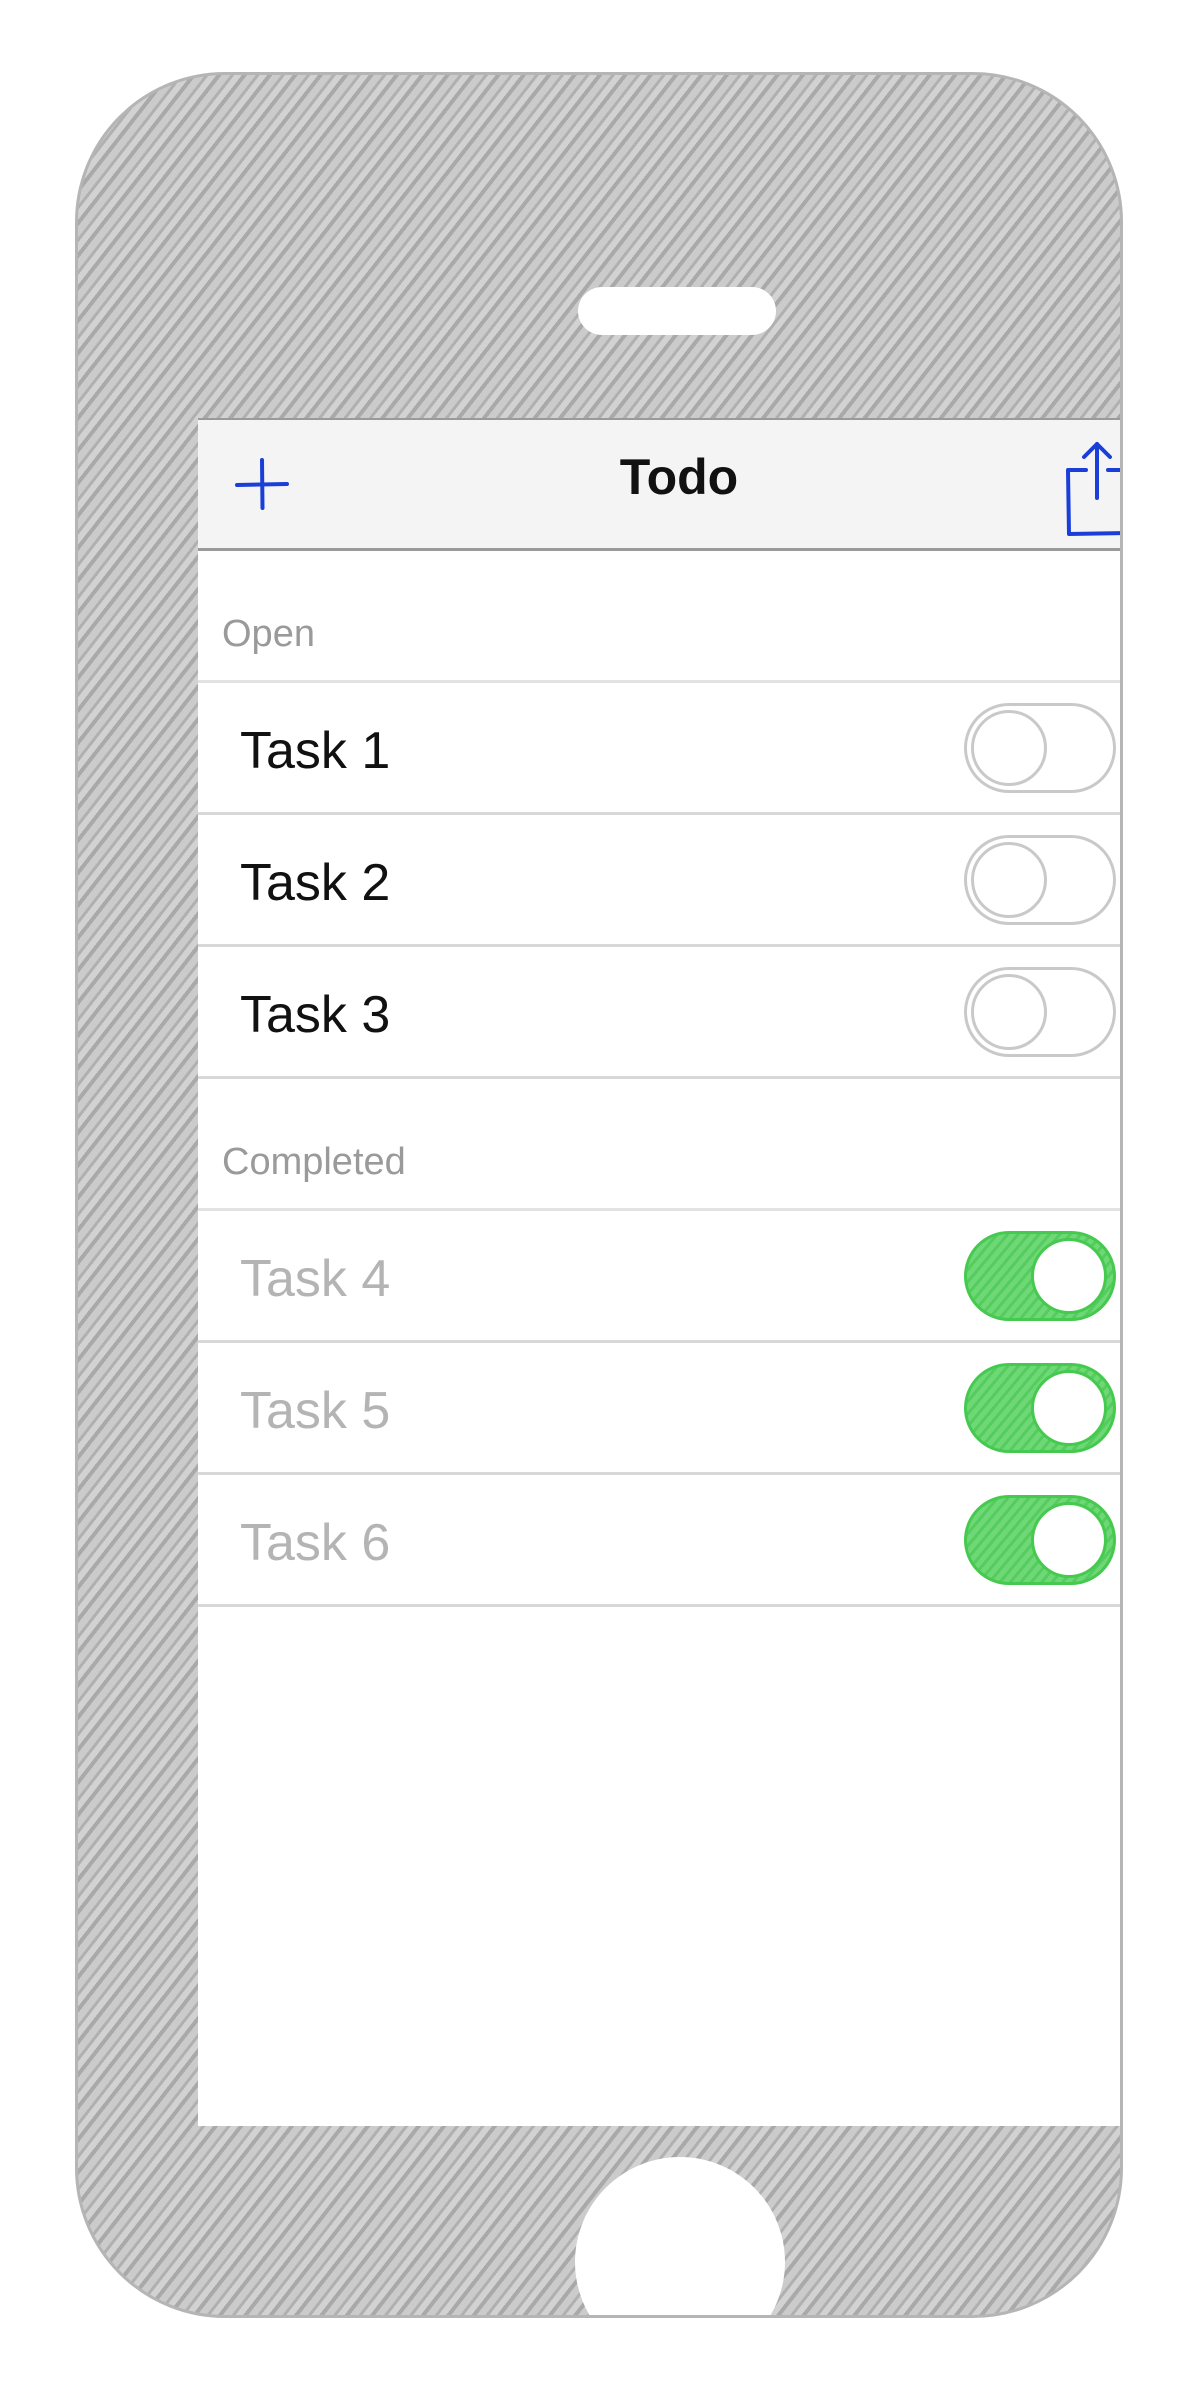  Describe the element at coordinates (659, 1013) in the screenshot. I see `task-row-3: Task 3` at that location.